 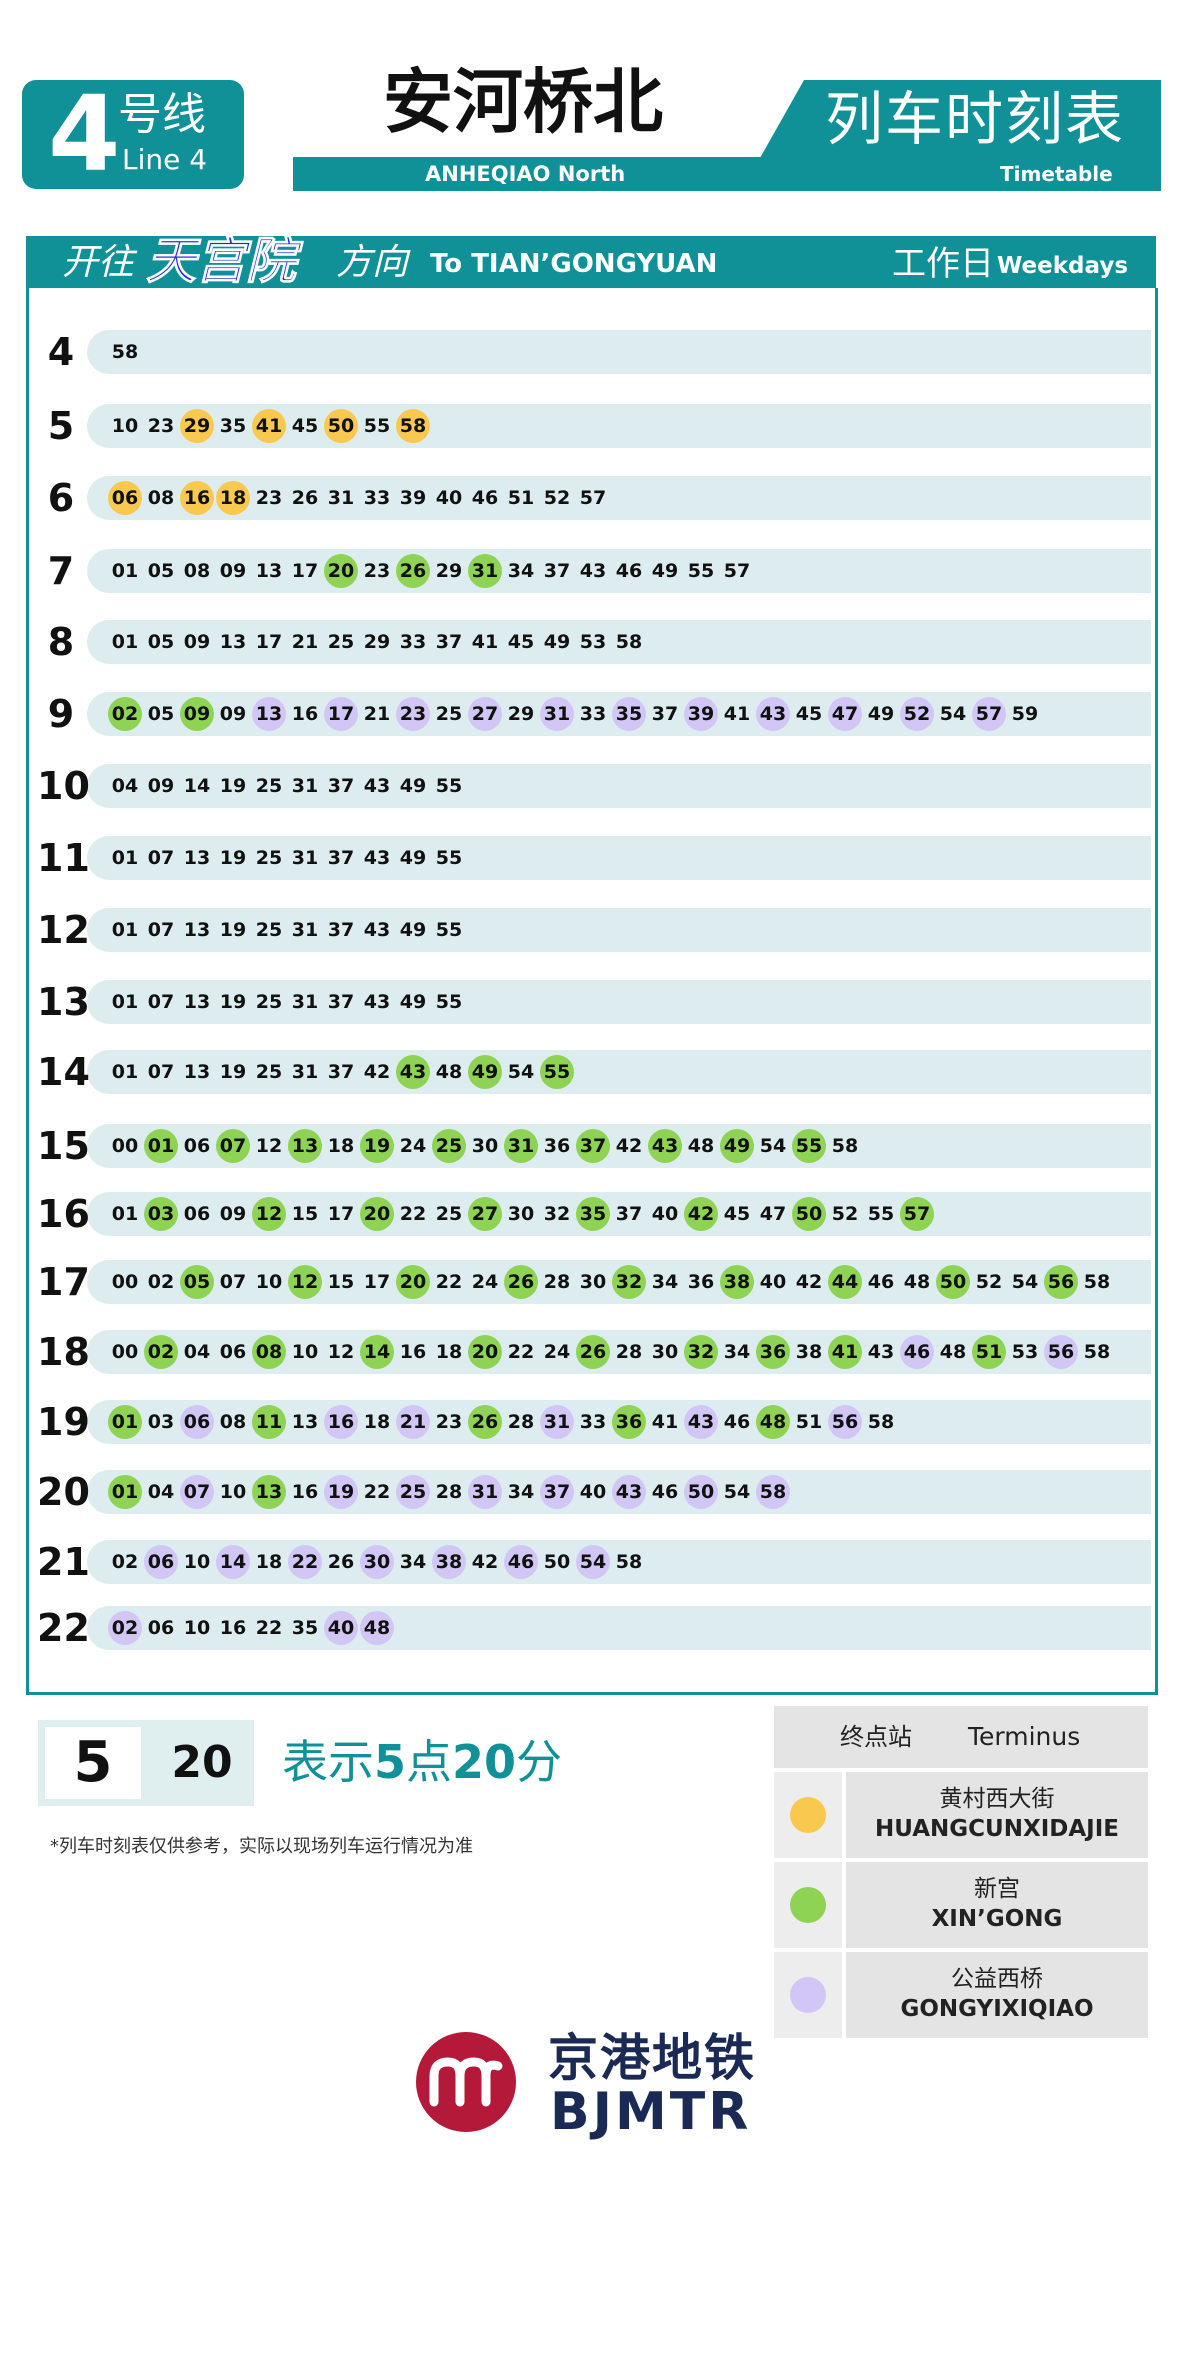 I want to click on departure-minute: 17, so click(x=269, y=642).